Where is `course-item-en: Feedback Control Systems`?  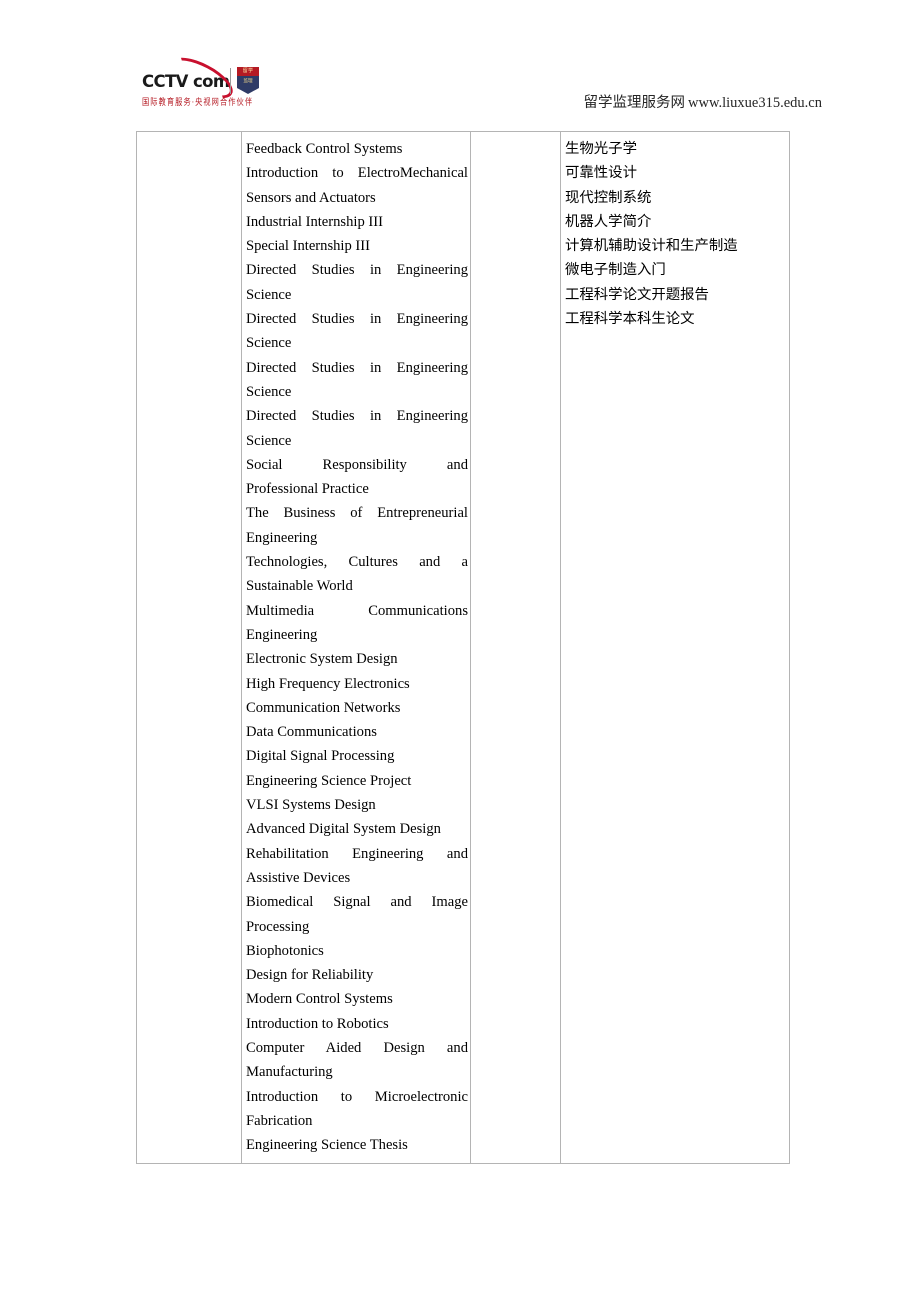
course-item-en: Feedback Control Systems is located at coordinates (324, 149).